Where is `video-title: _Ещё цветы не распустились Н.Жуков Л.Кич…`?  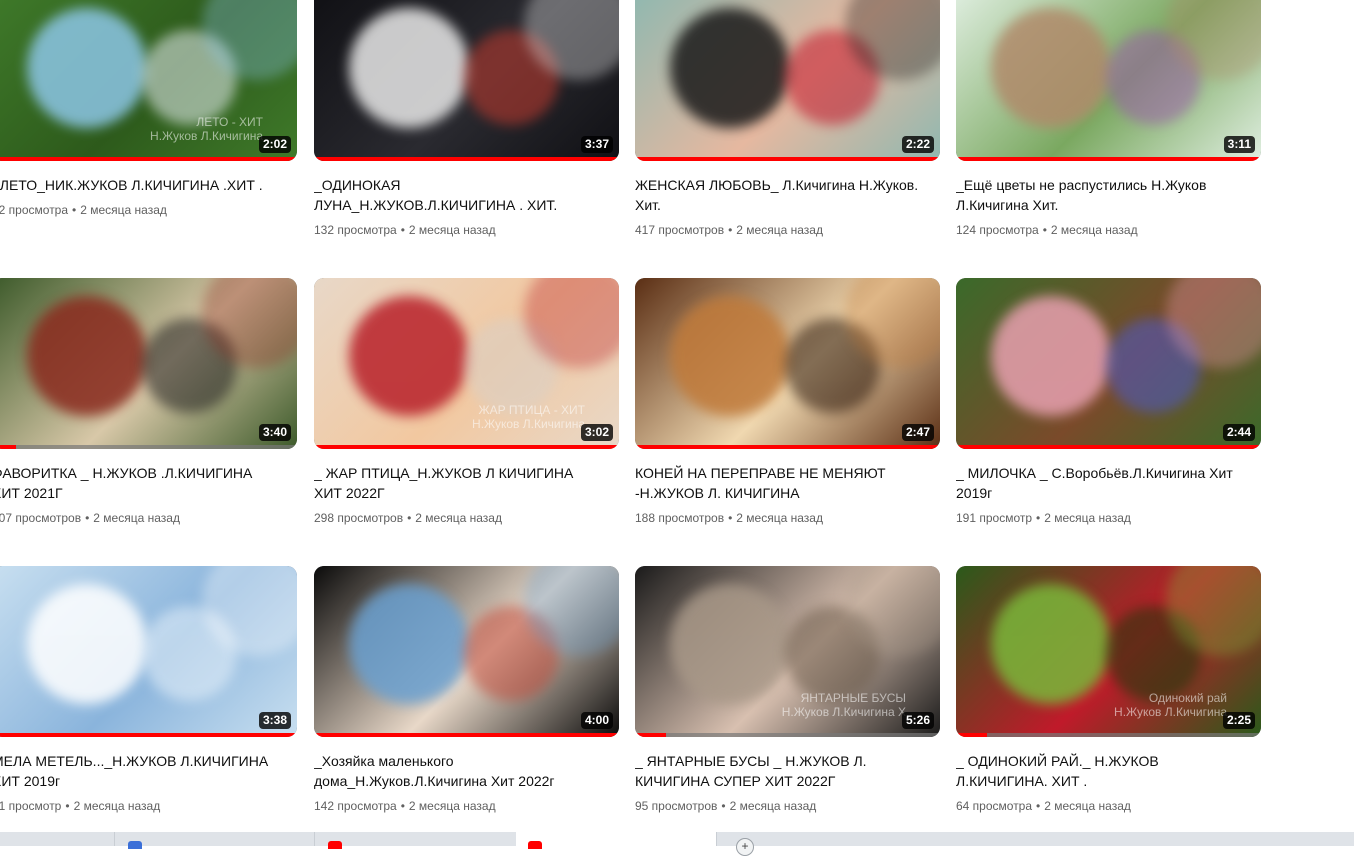
video-title: _Ещё цветы не распустились Н.Жуков Л.Кич… is located at coordinates (1101, 195).